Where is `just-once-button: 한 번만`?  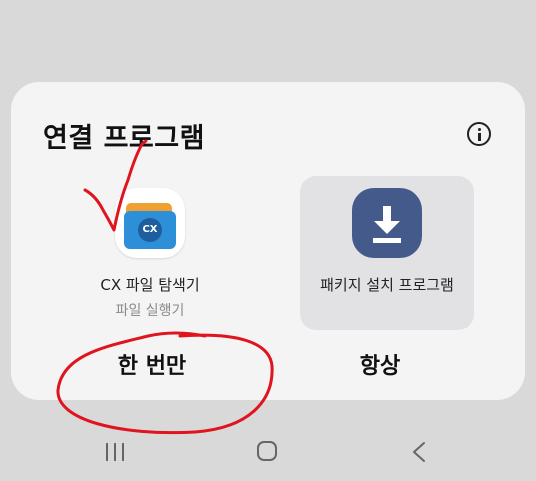 just-once-button: 한 번만 is located at coordinates (152, 364).